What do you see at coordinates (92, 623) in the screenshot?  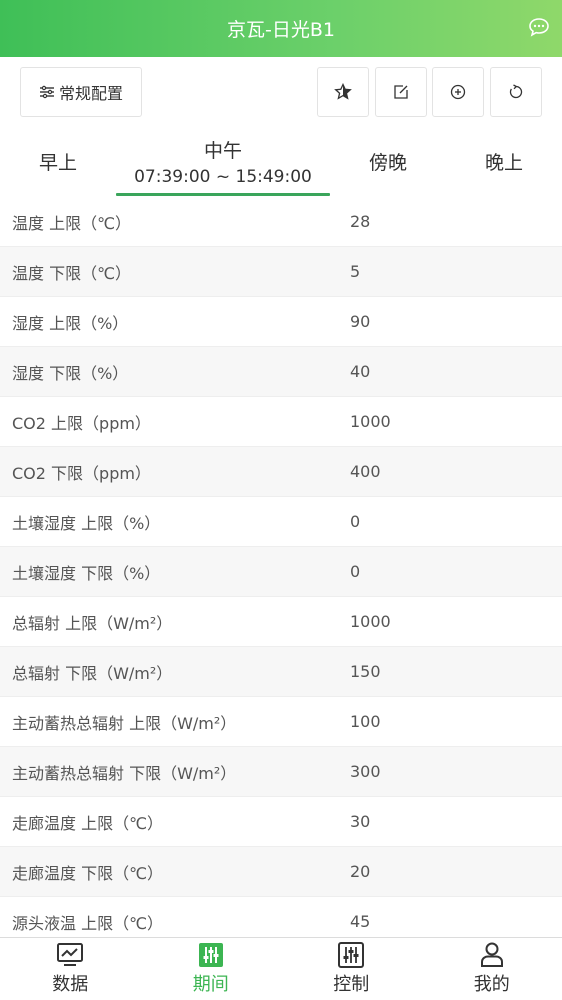 I see `row-label: 总辐射 上限（W/m²）` at bounding box center [92, 623].